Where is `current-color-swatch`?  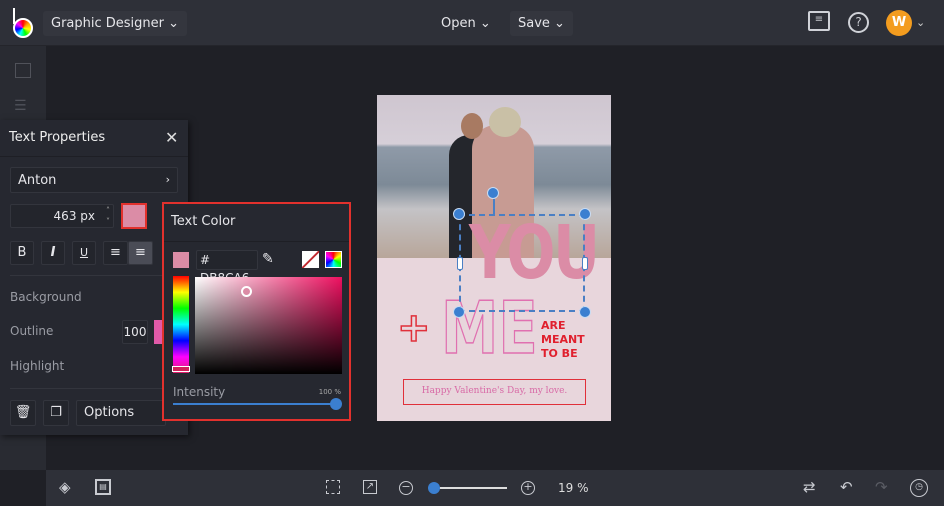 current-color-swatch is located at coordinates (181, 260).